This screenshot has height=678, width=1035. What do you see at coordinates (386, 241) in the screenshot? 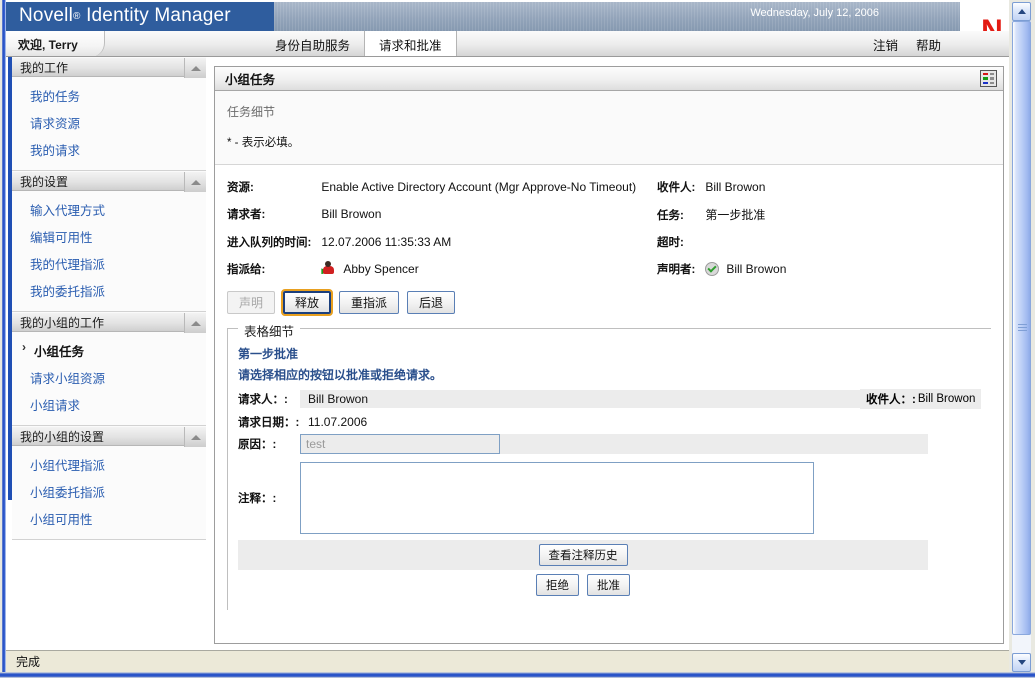
I see `detail-value-queued-time: 12.07.2006 11:35:33 AM` at bounding box center [386, 241].